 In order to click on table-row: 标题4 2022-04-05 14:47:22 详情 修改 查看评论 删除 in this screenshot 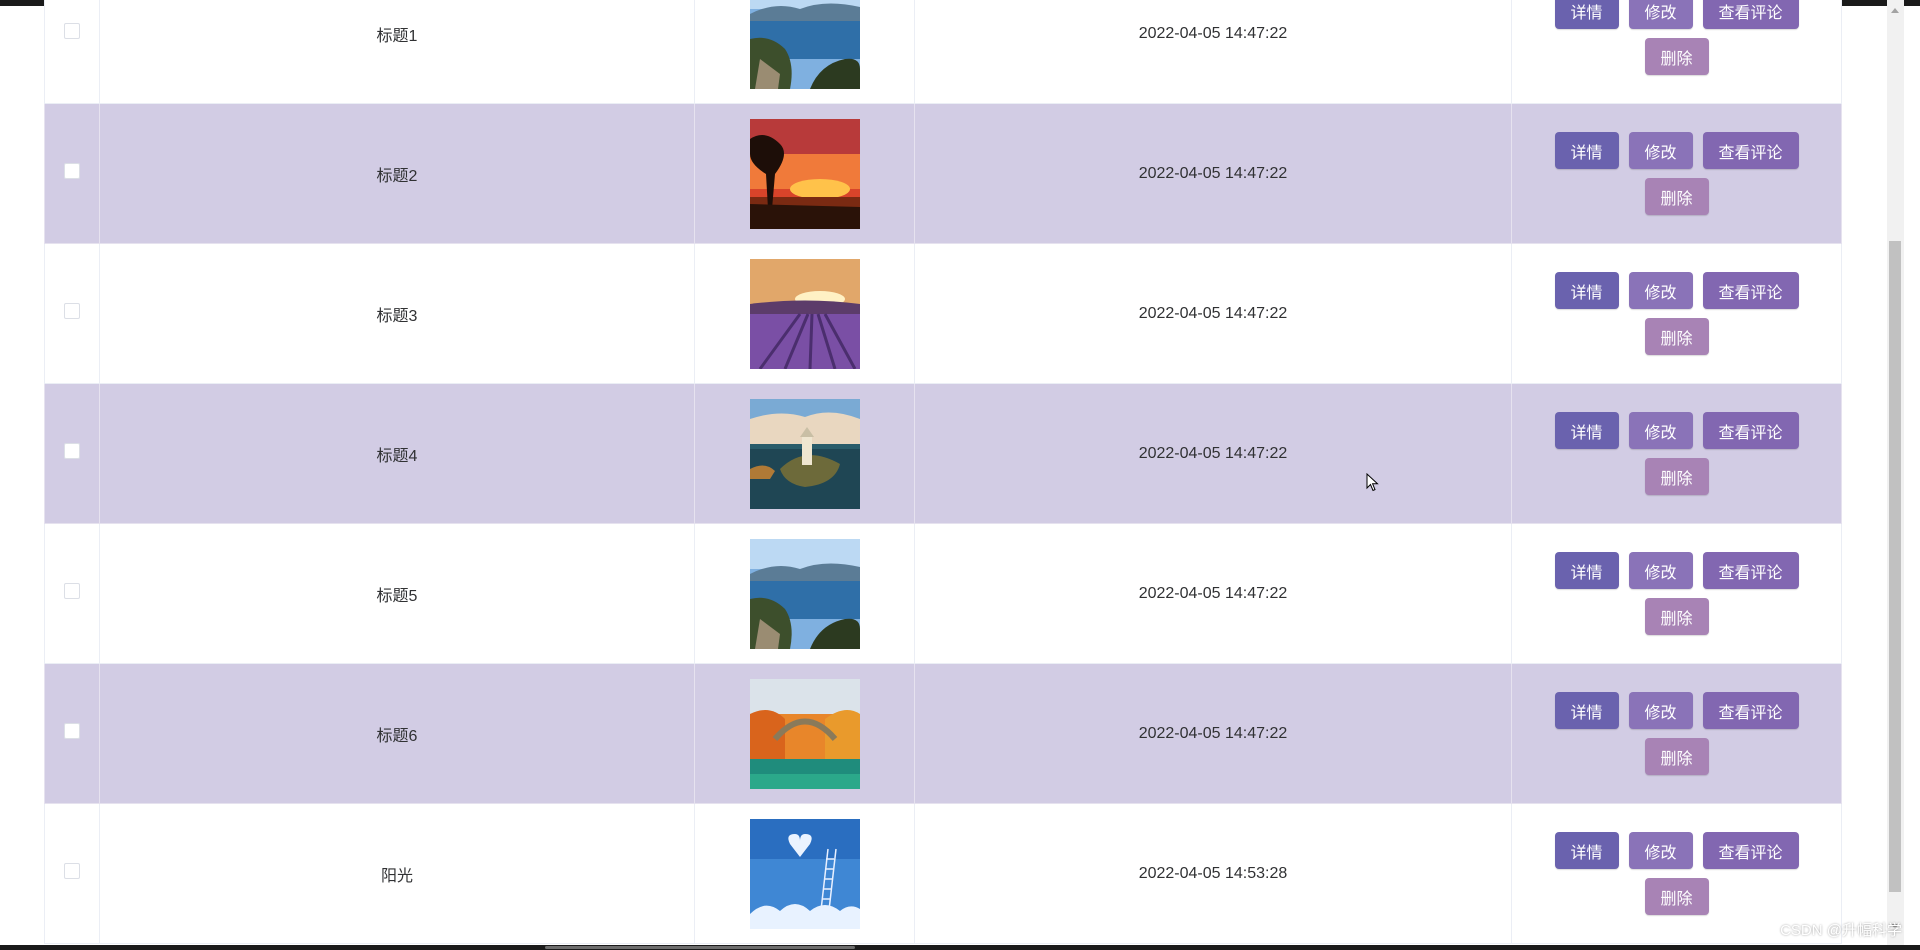, I will do `click(943, 453)`.